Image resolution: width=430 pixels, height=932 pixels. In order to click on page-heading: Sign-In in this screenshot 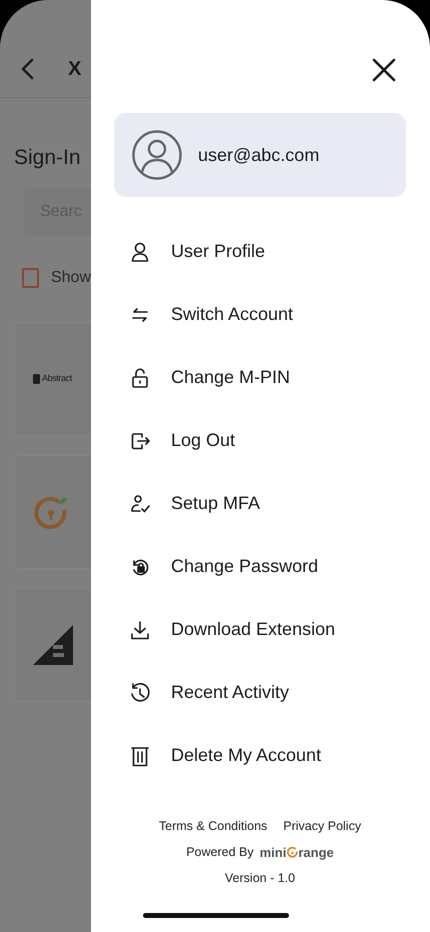, I will do `click(48, 157)`.